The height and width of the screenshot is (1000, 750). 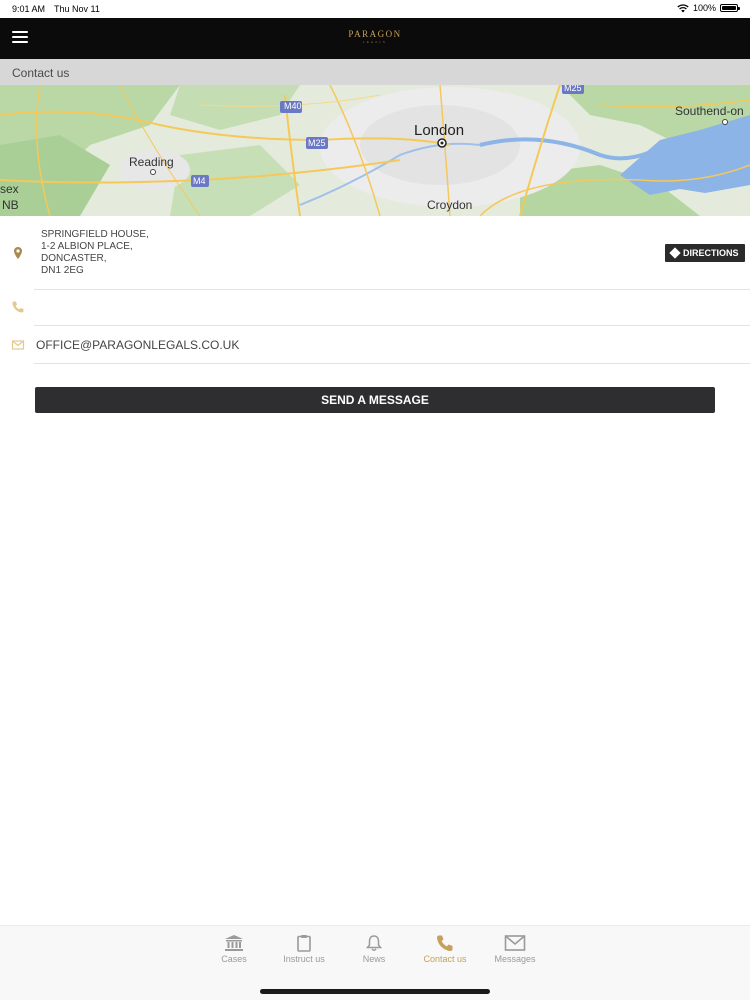 I want to click on map-shield-m4: M4, so click(x=199, y=181).